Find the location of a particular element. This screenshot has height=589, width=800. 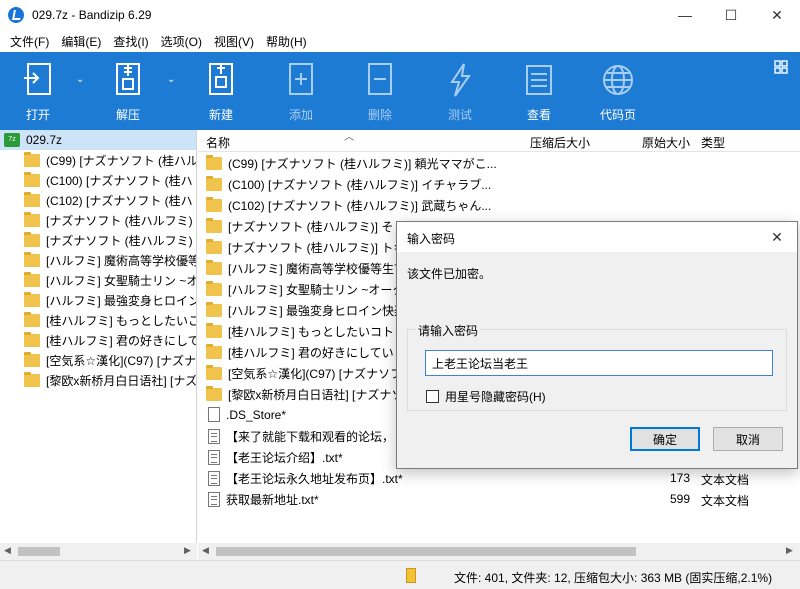

open-button: 打开 is located at coordinates (38, 91).